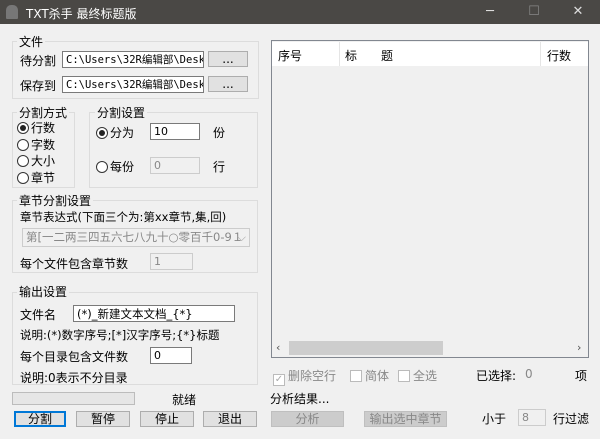  I want to click on chapter-group-label: 章节分割设置, so click(55, 200).